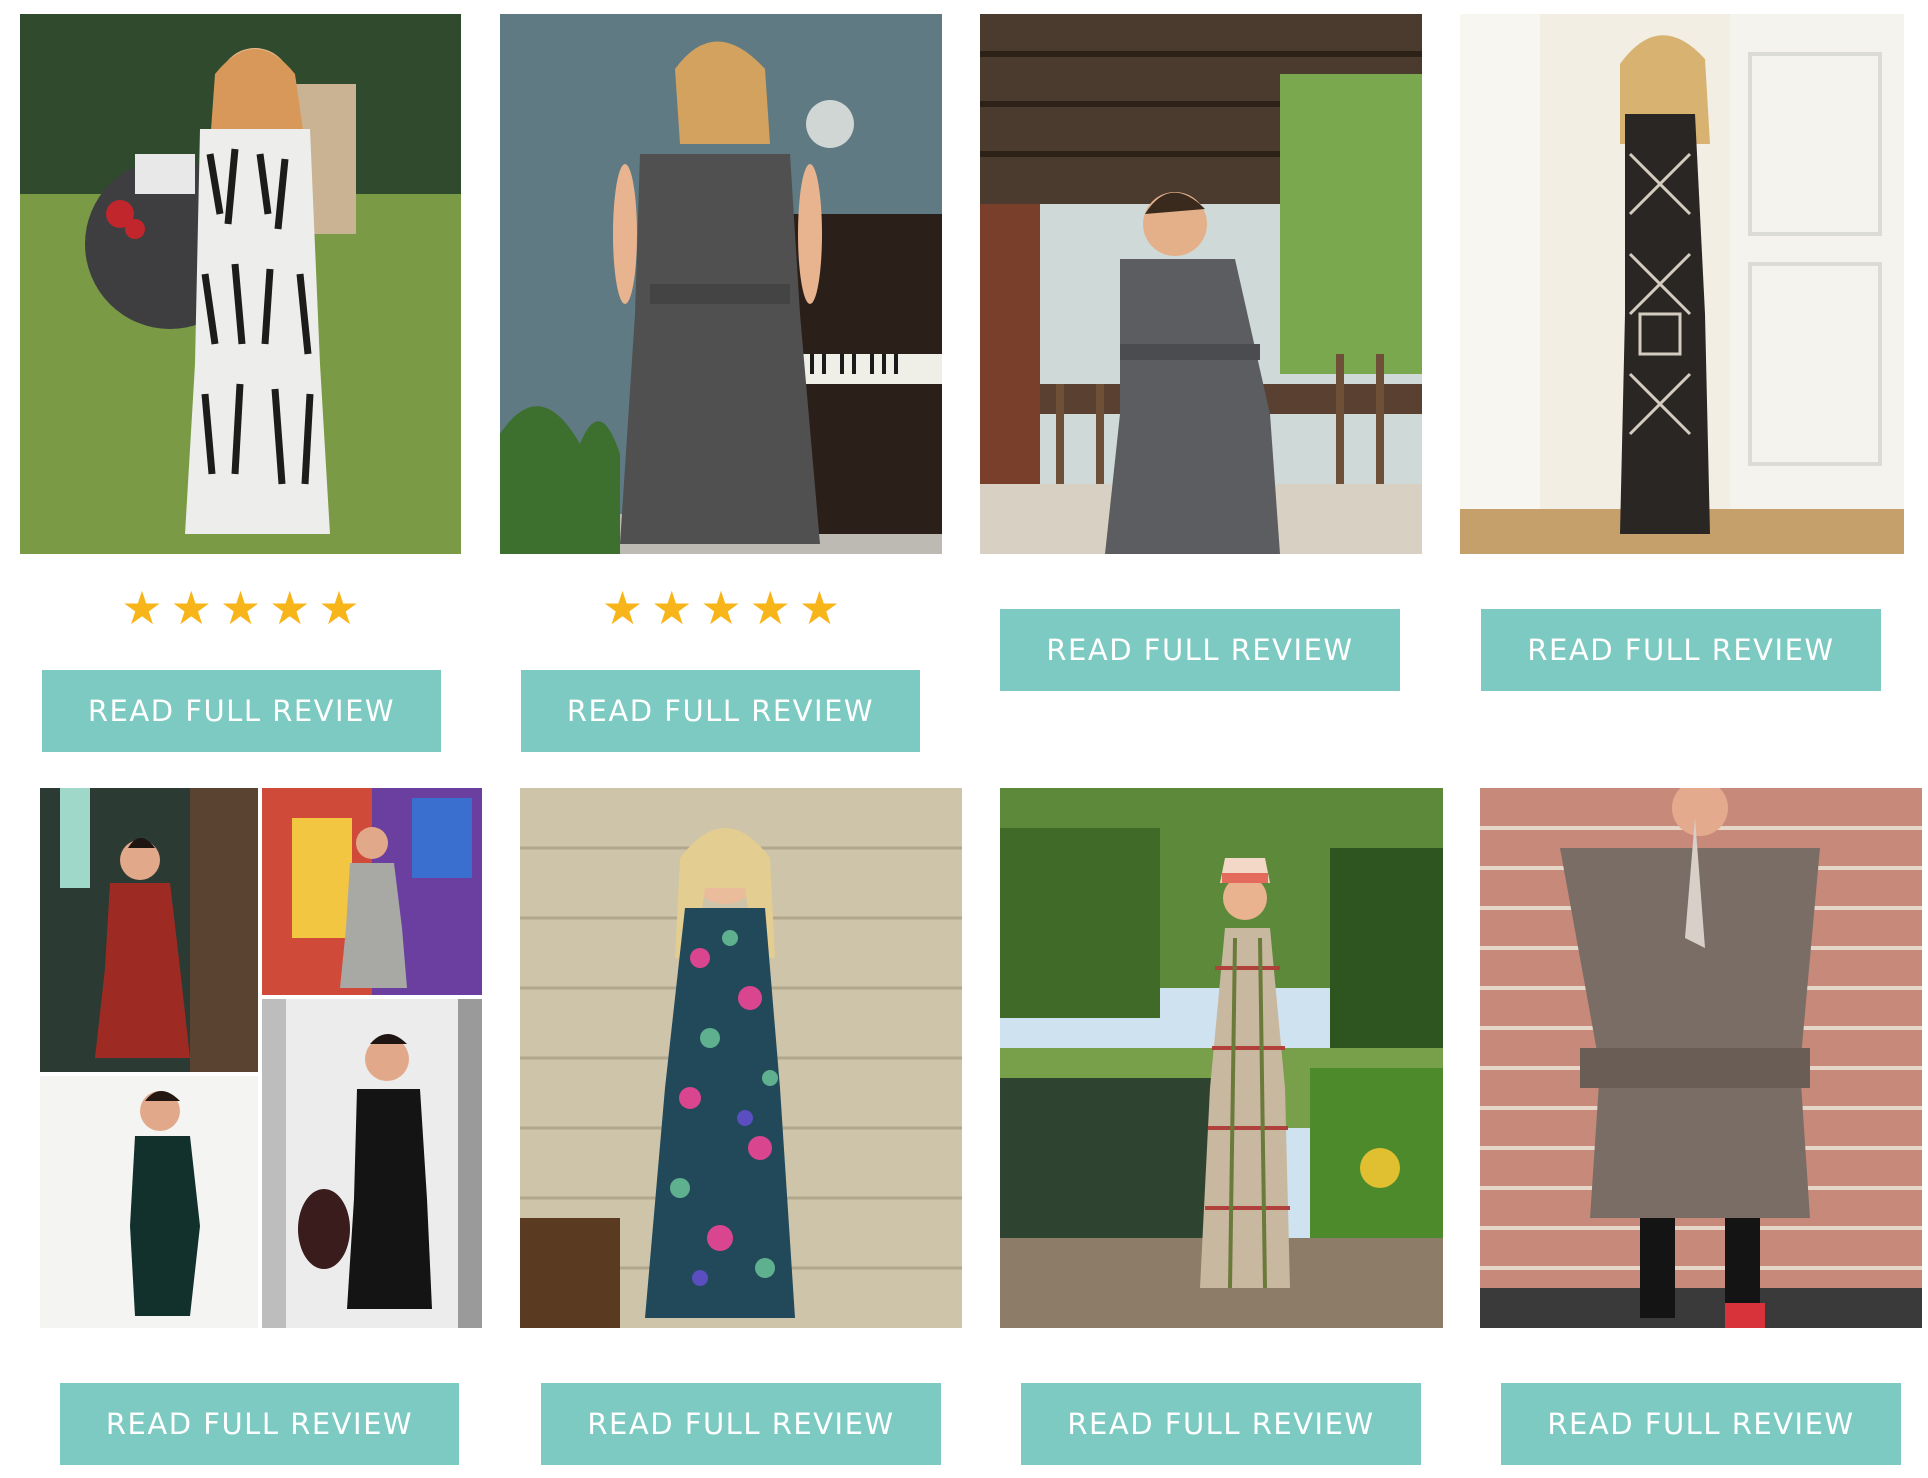  I want to click on collage-photo-black-dress, so click(372, 1163).